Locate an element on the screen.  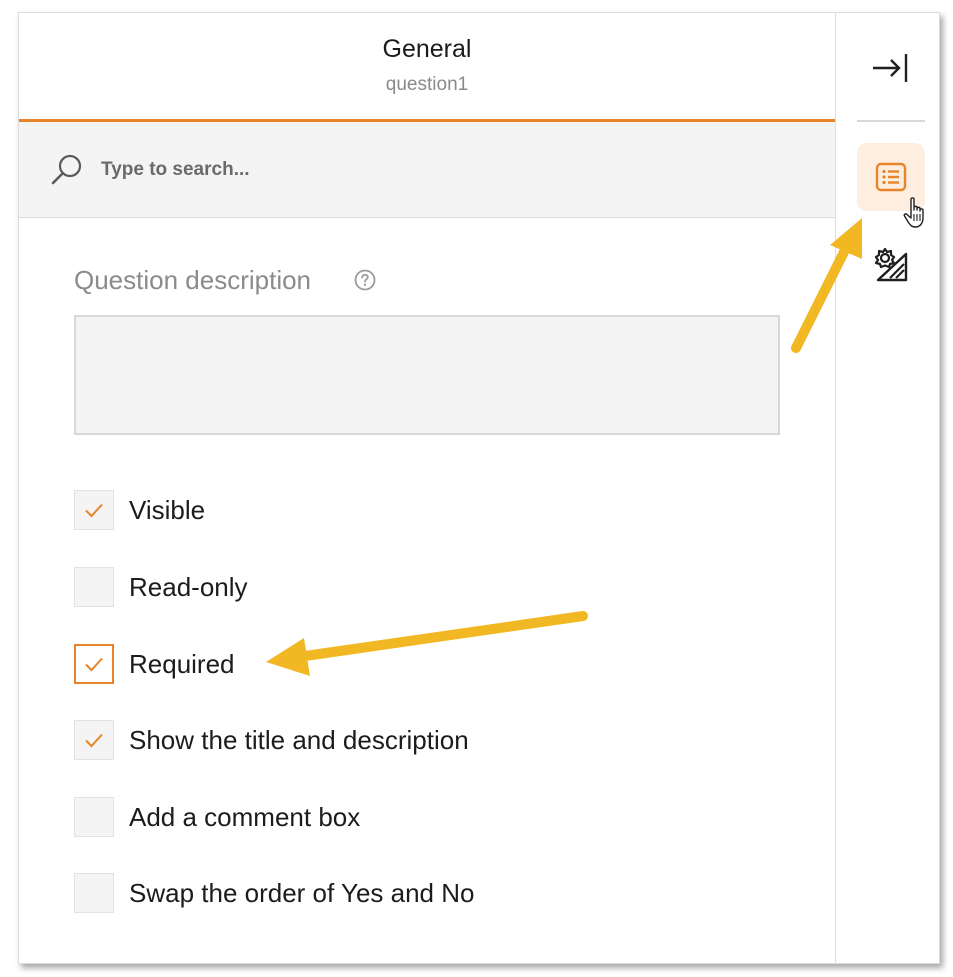
collapse-panel-icon is located at coordinates (891, 68).